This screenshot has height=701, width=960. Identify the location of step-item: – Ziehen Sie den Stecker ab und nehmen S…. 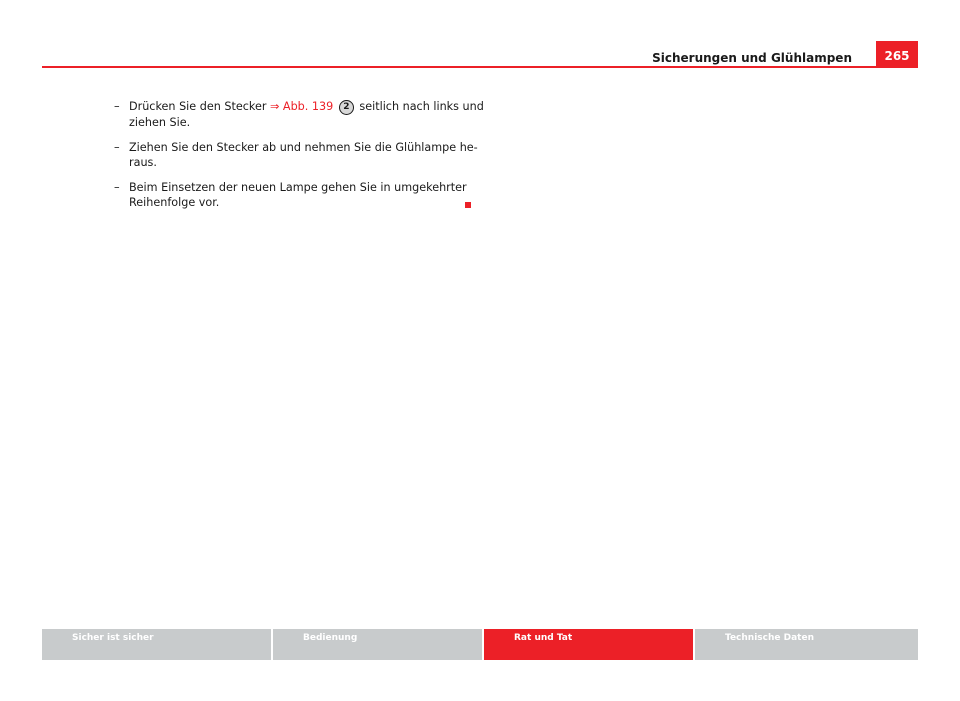
(300, 155).